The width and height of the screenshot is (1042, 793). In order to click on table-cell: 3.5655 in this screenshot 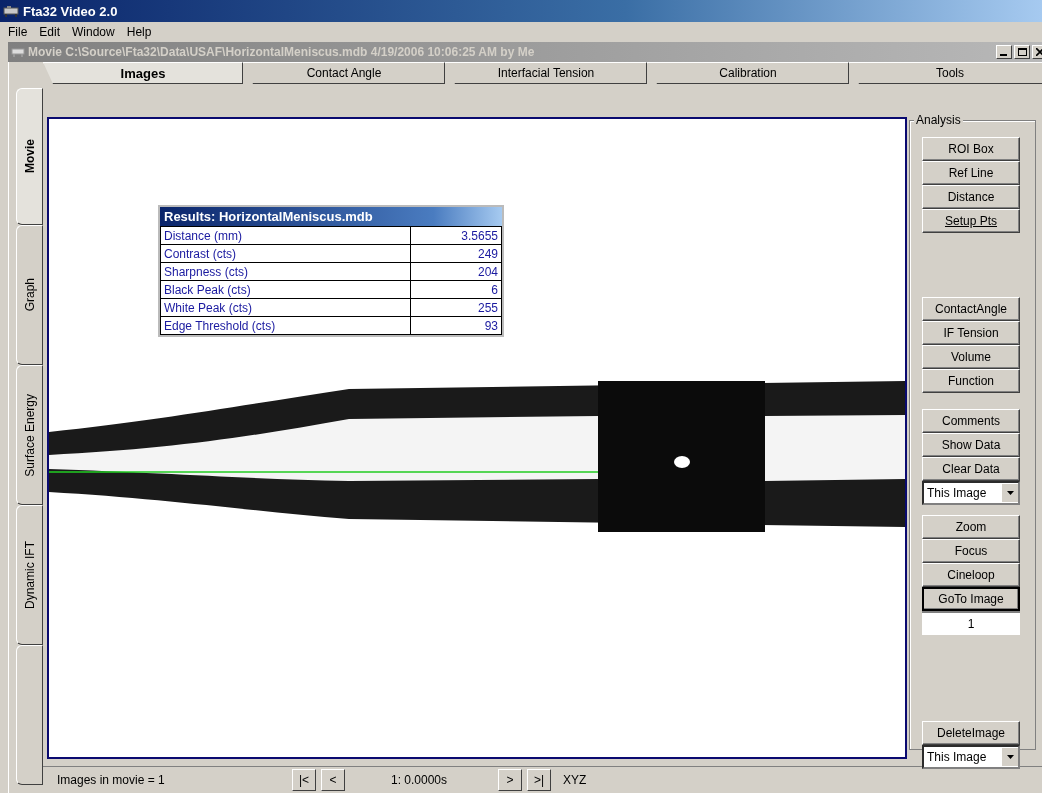, I will do `click(456, 235)`.